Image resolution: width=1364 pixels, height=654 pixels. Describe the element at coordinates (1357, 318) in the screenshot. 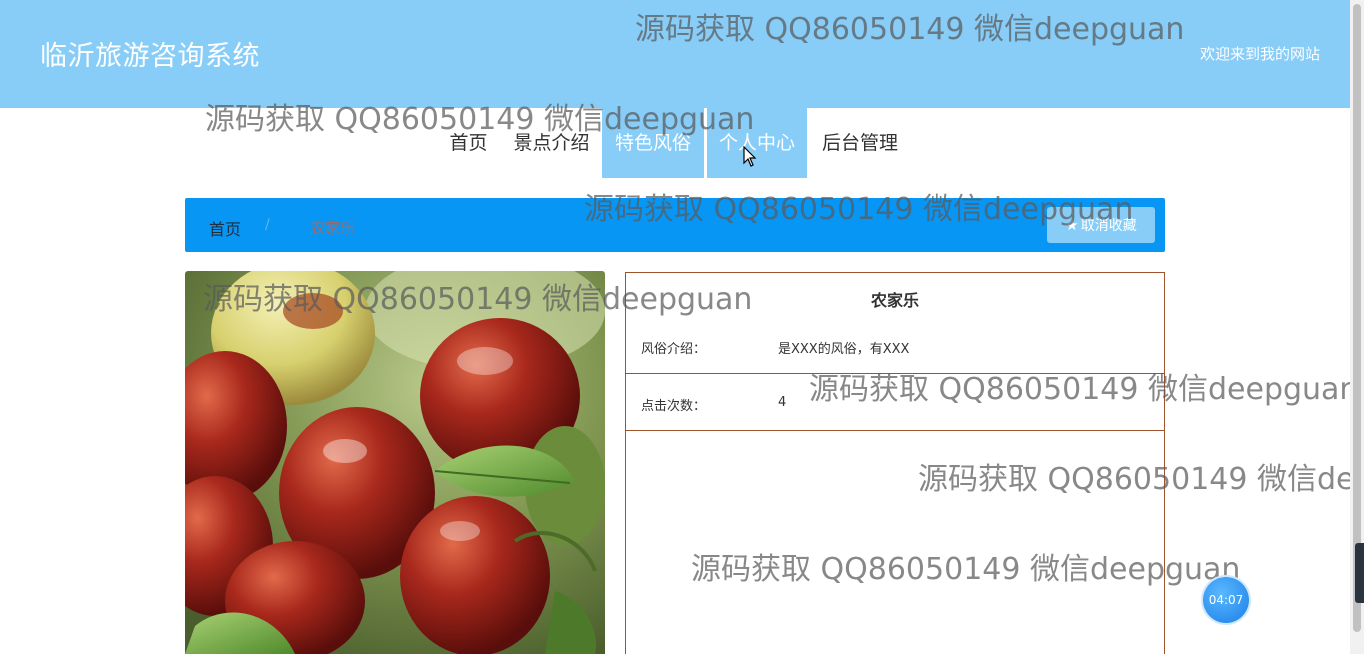

I see `scrollbar-thumb` at that location.